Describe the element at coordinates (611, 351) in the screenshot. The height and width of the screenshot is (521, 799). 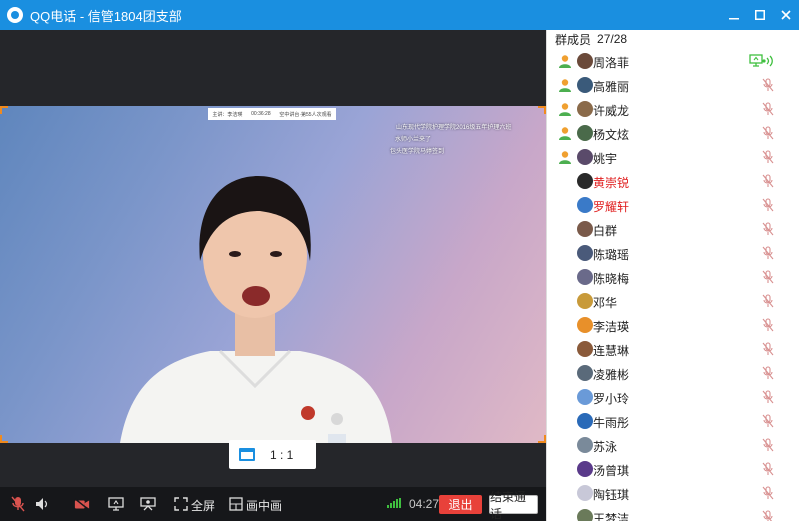
I see `member-name: 连慧琳` at that location.